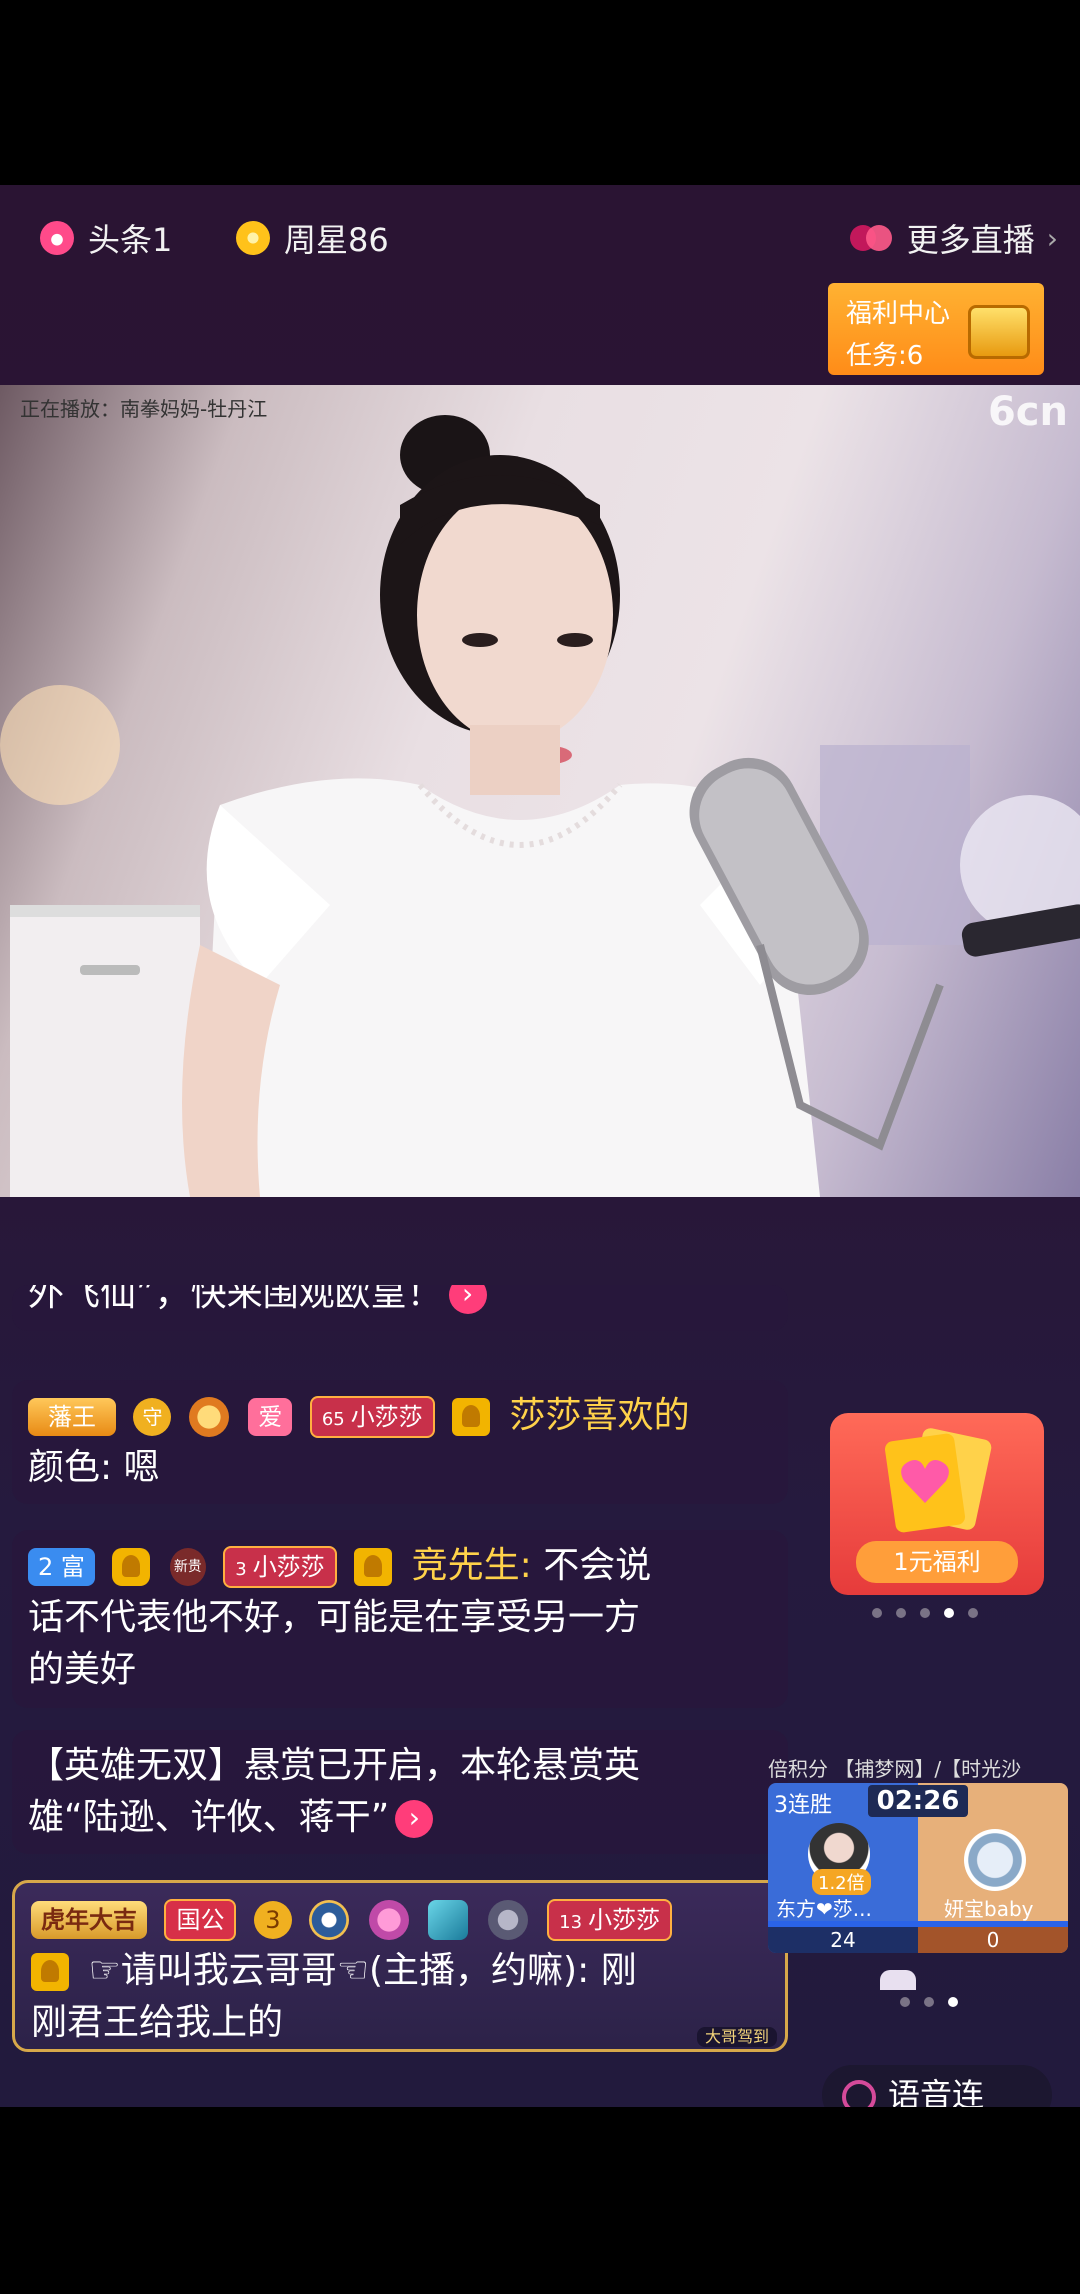 This screenshot has height=2294, width=1080. Describe the element at coordinates (936, 2091) in the screenshot. I see `voice-label: 语音连` at that location.